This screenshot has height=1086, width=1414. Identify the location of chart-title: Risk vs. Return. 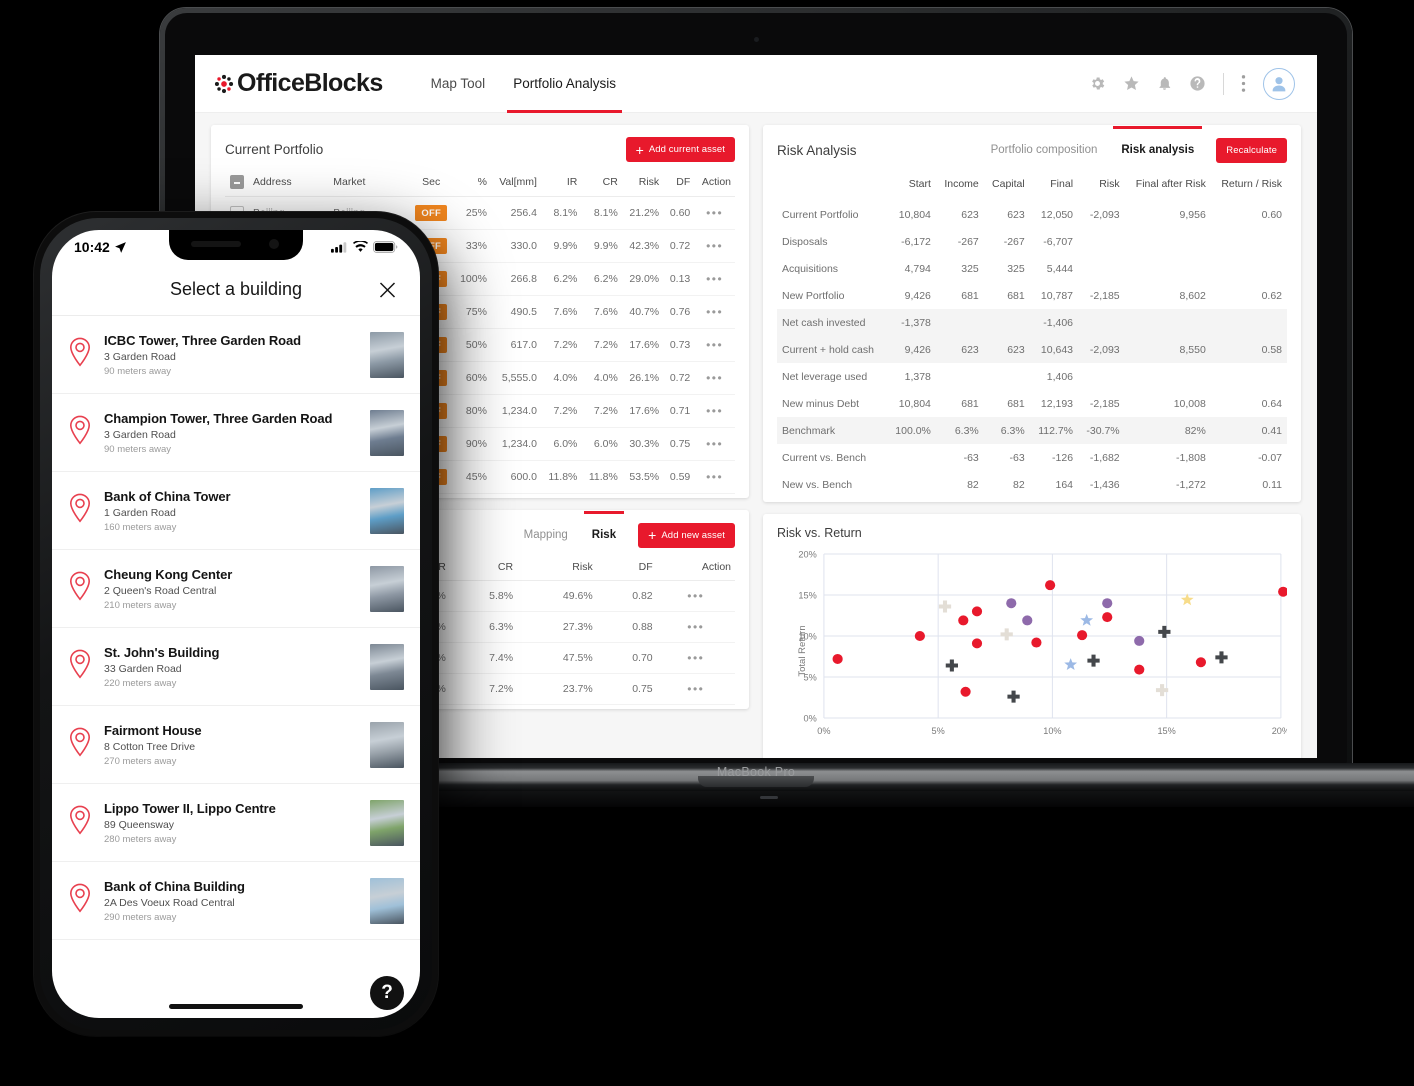
(819, 533).